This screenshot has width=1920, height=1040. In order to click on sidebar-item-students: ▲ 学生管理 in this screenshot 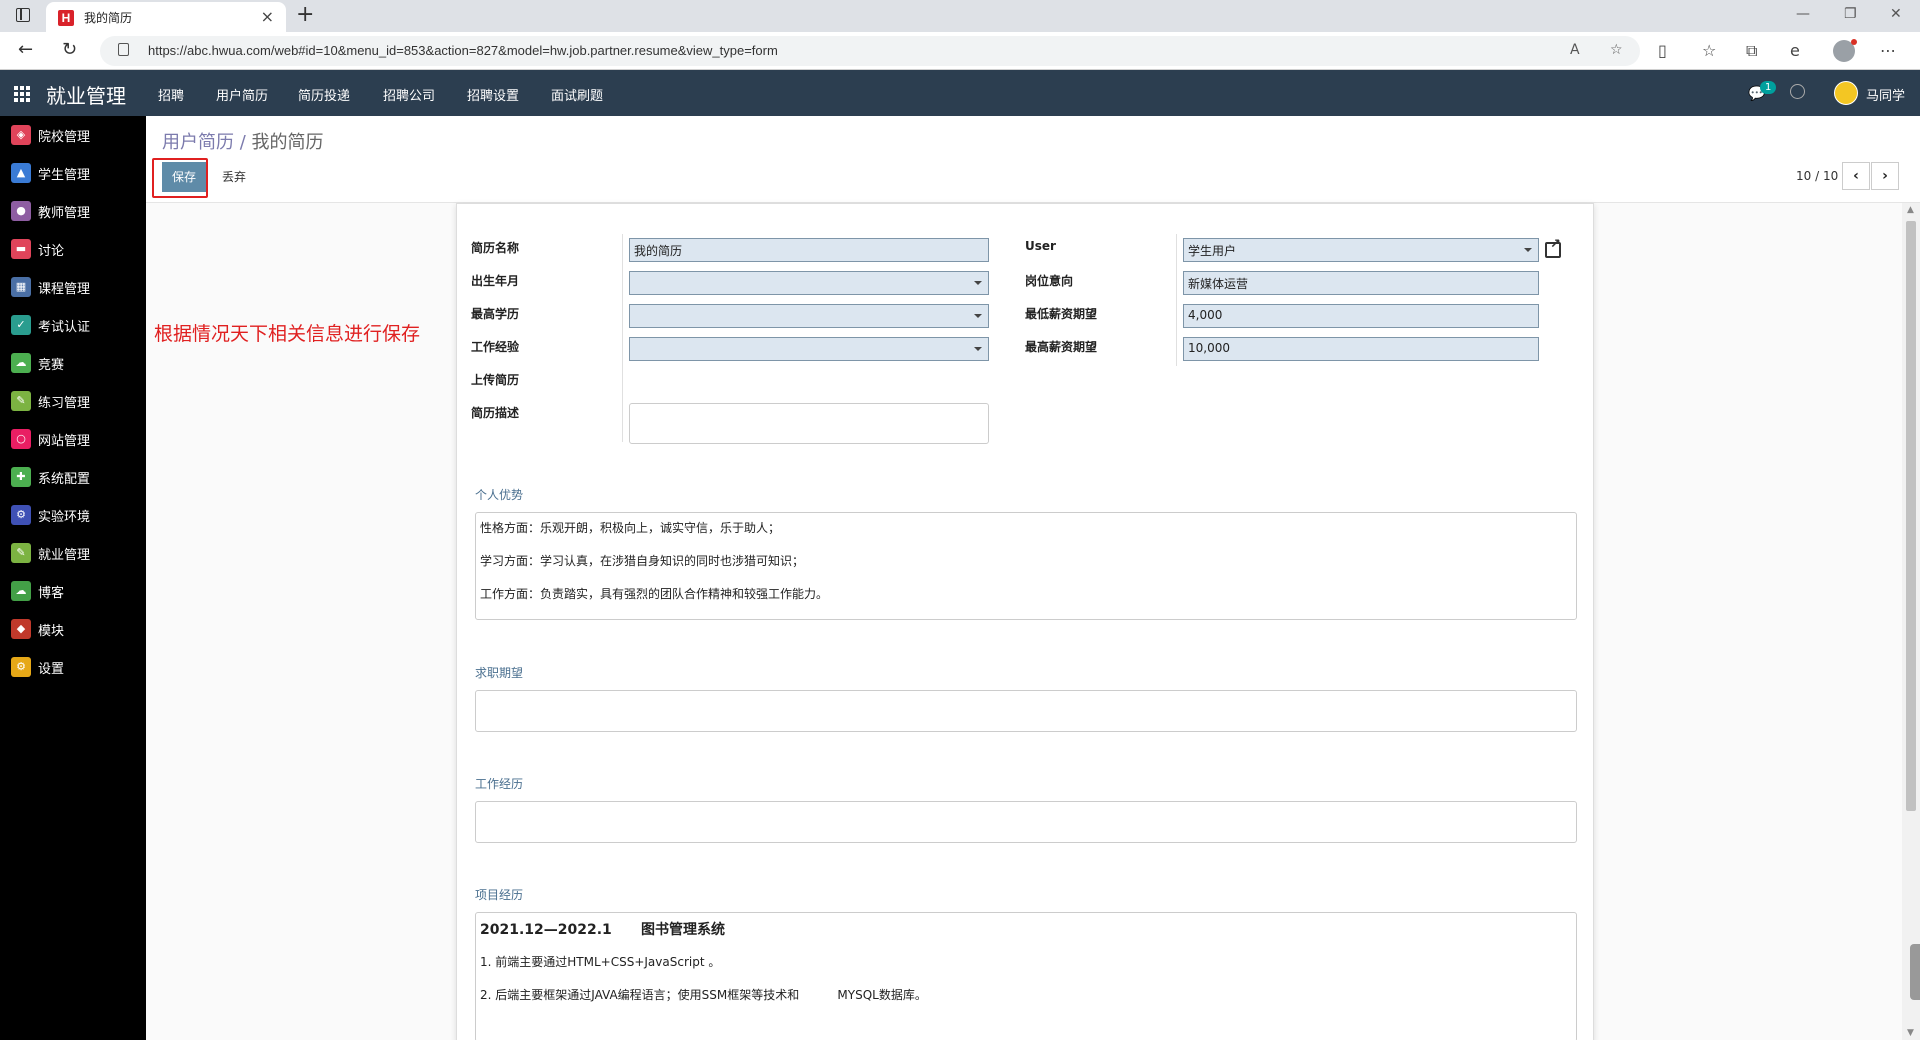, I will do `click(73, 173)`.